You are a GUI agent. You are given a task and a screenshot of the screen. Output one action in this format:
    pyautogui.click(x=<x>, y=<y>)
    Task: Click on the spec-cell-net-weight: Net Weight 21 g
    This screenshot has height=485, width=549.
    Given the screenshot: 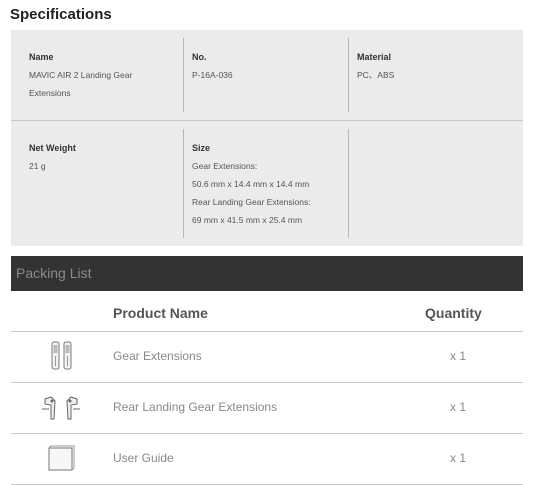 What is the action you would take?
    pyautogui.click(x=97, y=183)
    